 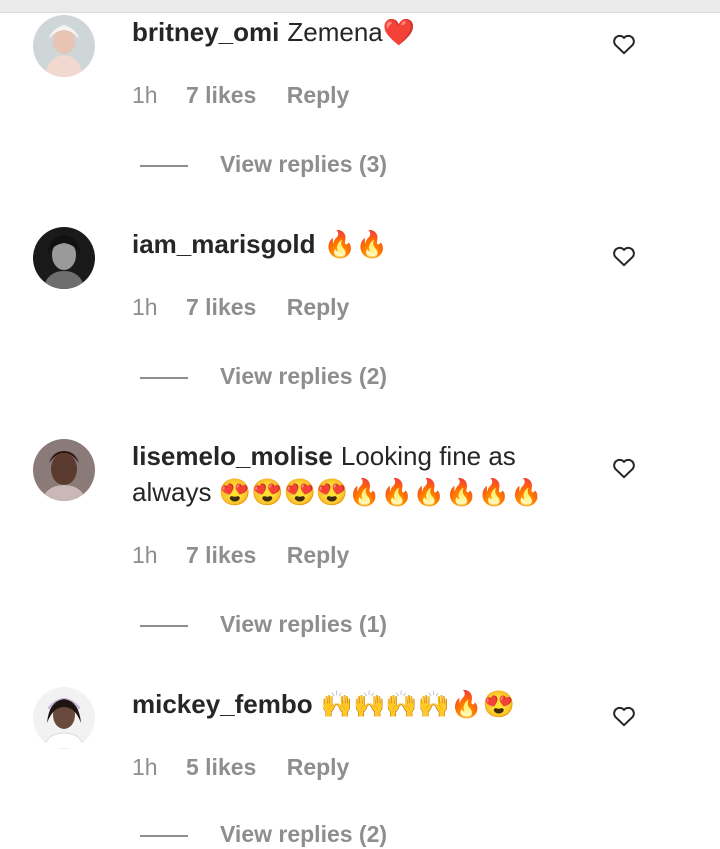 I want to click on username: iam_marisgold, so click(x=224, y=244).